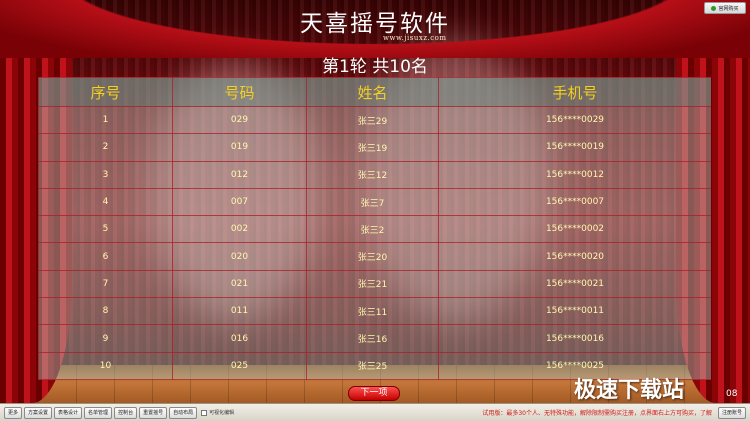  What do you see at coordinates (372, 365) in the screenshot?
I see `cell-name: 张三25` at bounding box center [372, 365].